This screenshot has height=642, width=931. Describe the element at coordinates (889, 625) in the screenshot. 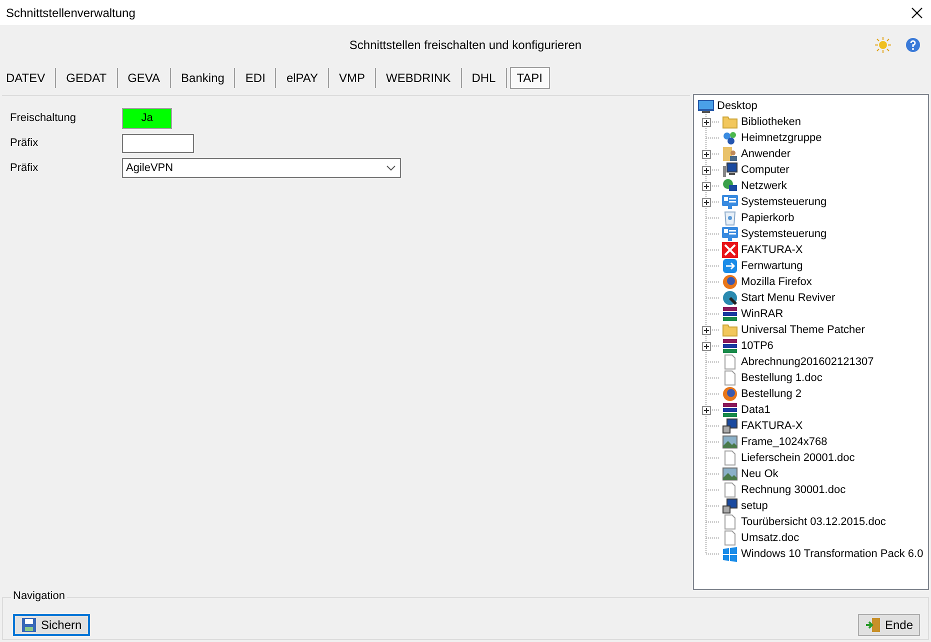

I see `exit-button: Ende` at that location.